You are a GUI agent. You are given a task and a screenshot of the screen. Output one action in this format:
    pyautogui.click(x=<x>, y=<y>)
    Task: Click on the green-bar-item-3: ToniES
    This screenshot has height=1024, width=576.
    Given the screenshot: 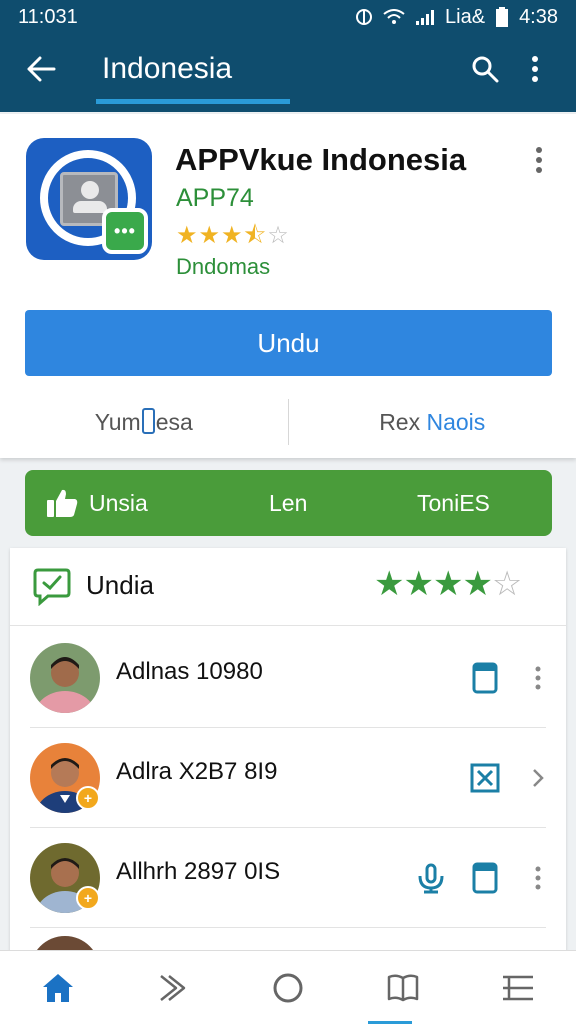 What is the action you would take?
    pyautogui.click(x=453, y=503)
    